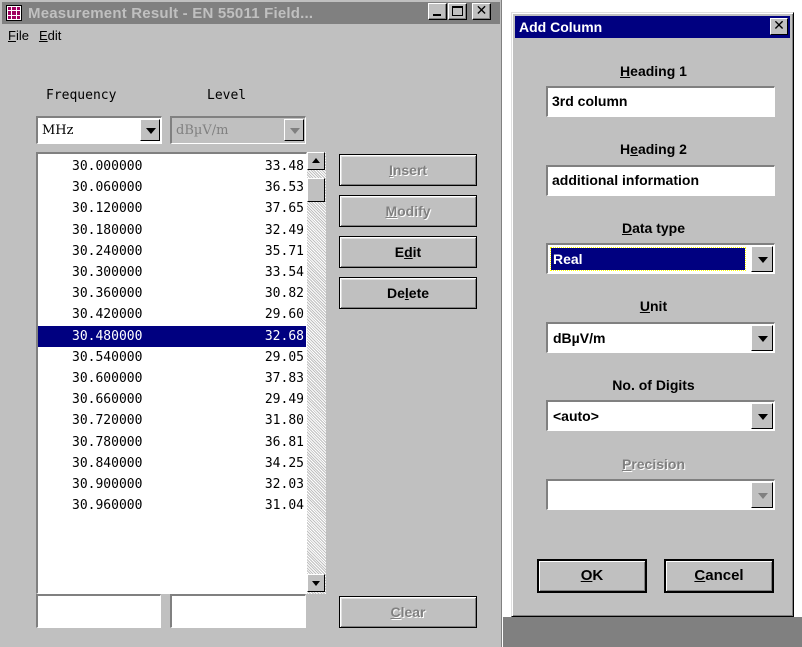 Image resolution: width=802 pixels, height=647 pixels. Describe the element at coordinates (107, 166) in the screenshot. I see `row-frequency: 30.000000` at that location.